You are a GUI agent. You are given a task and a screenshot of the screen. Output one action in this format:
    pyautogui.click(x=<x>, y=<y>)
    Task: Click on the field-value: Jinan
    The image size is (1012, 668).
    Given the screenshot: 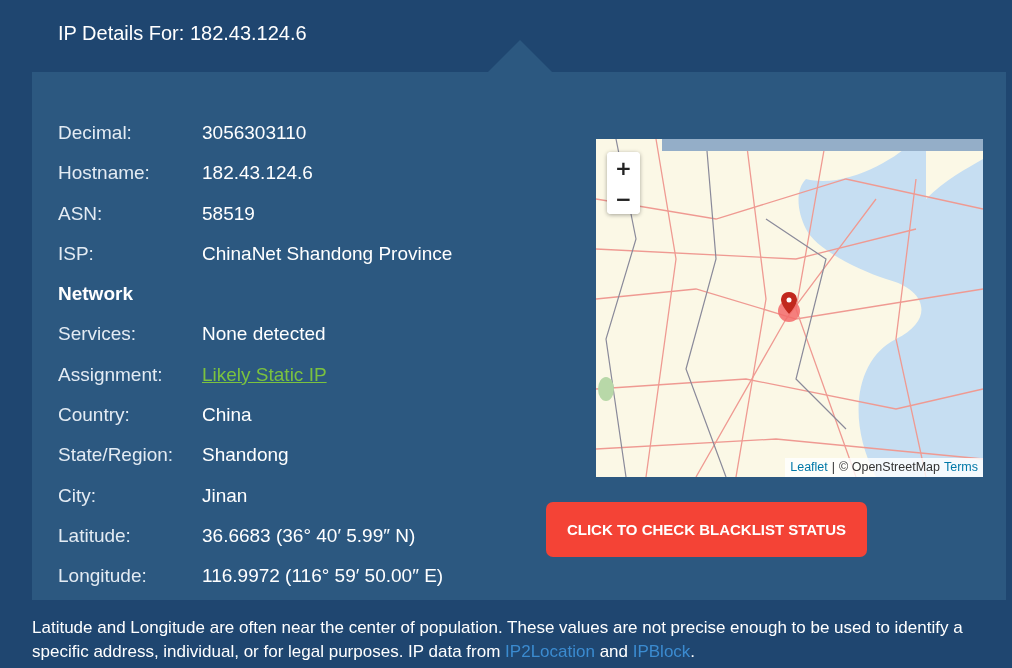 What is the action you would take?
    pyautogui.click(x=225, y=495)
    